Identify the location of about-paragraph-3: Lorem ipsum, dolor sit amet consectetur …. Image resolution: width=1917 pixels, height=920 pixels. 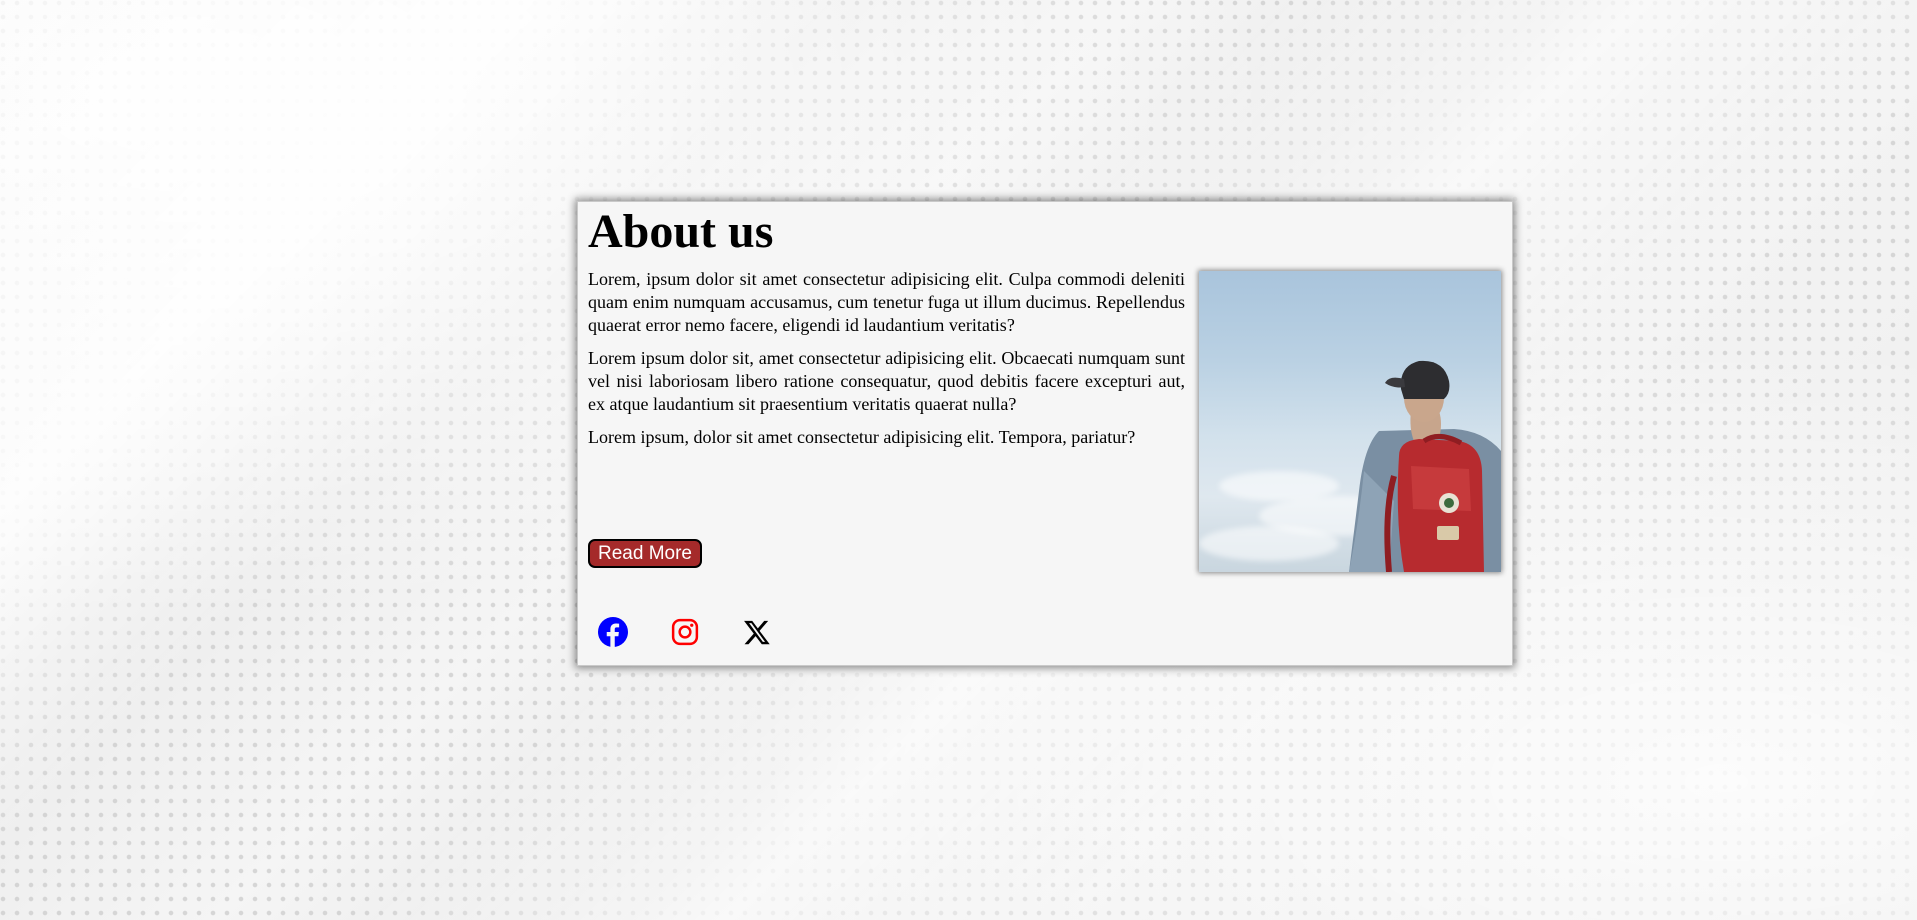
(862, 437).